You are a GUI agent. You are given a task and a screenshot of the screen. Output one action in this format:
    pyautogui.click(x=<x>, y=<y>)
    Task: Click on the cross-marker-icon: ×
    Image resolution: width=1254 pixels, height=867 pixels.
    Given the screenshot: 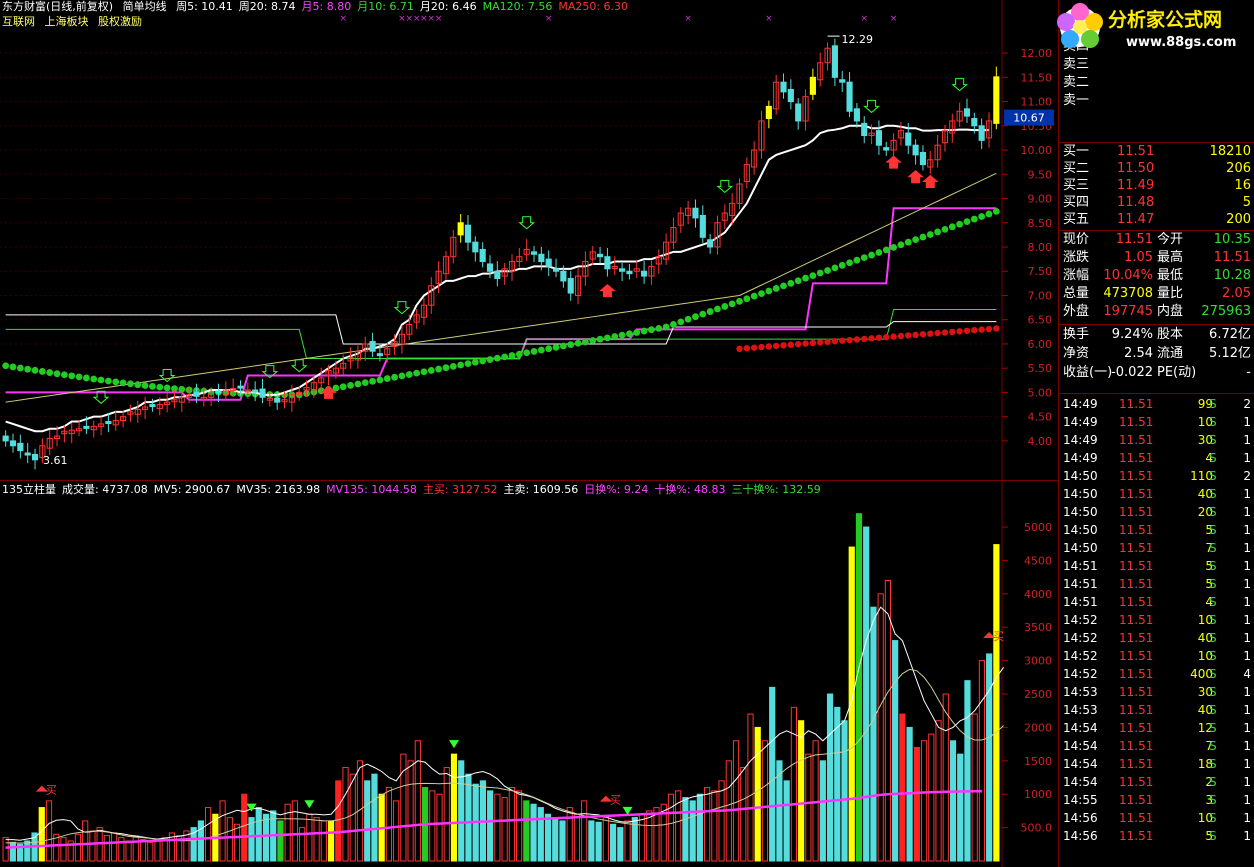 What is the action you would take?
    pyautogui.click(x=864, y=19)
    